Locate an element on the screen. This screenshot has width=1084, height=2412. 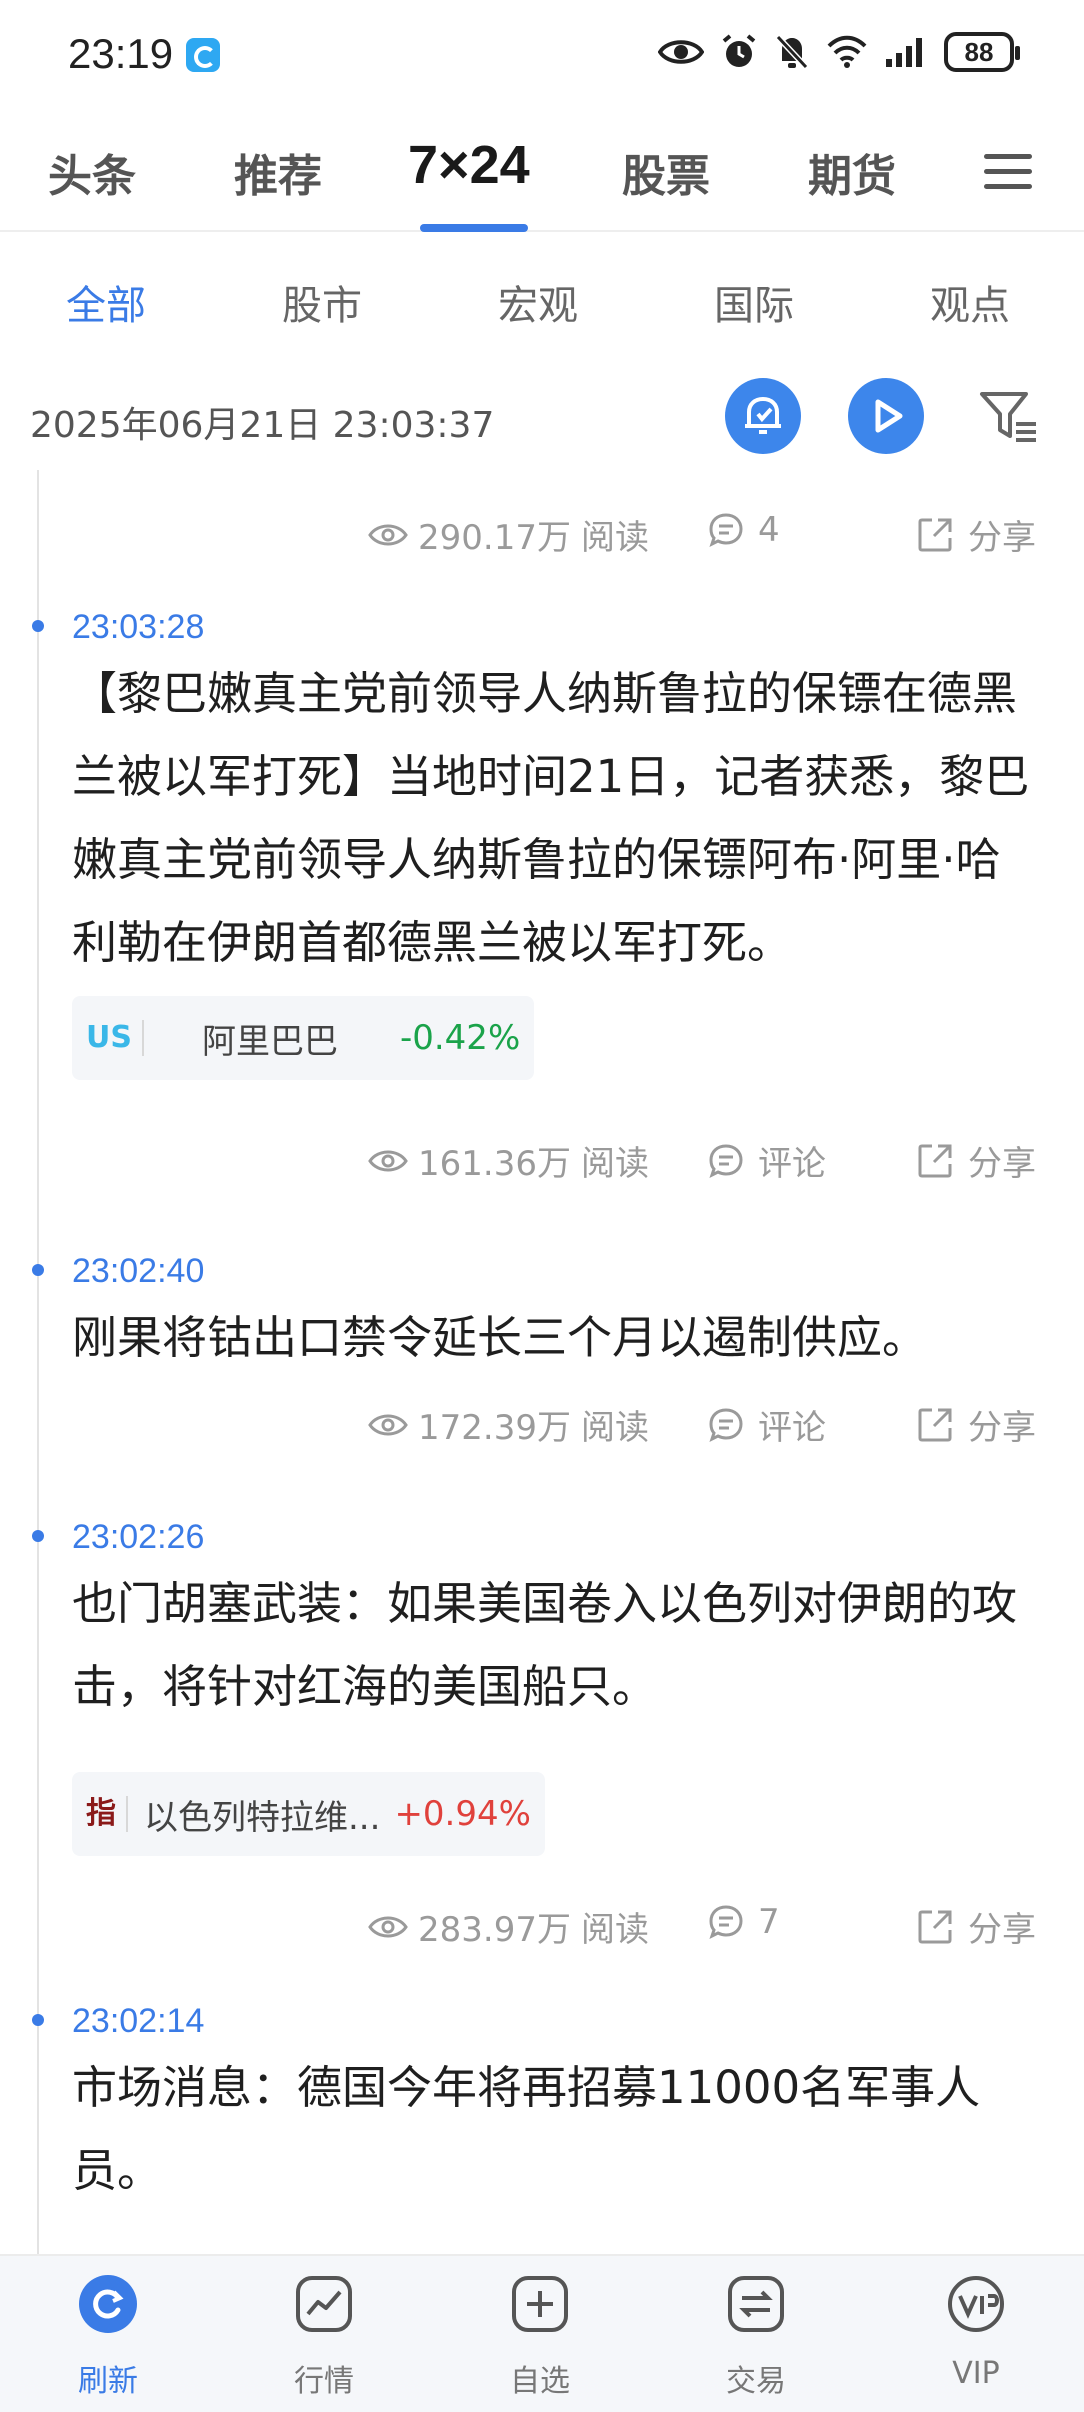
news-meta-row: 161.36万 阅读 评论 分享 is located at coordinates (542, 1161).